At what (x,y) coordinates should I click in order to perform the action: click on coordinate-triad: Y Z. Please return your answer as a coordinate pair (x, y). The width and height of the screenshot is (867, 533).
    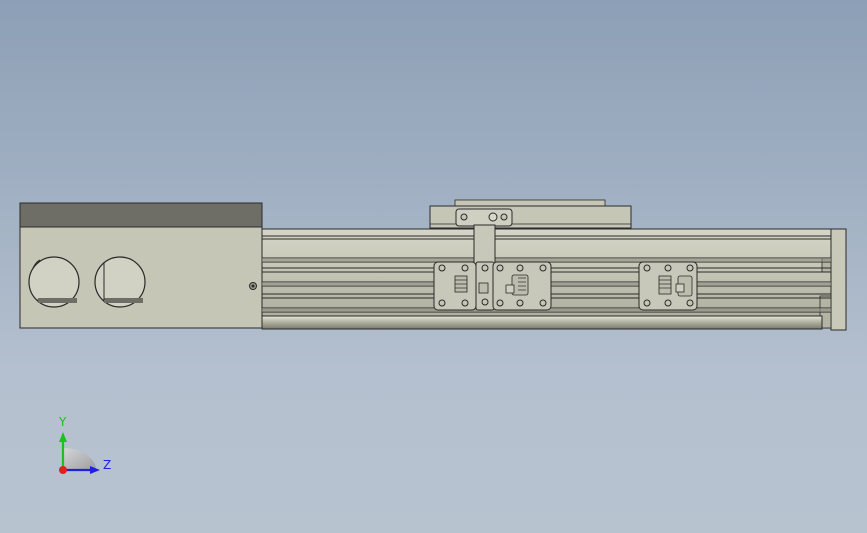
    Looking at the image, I should click on (84, 444).